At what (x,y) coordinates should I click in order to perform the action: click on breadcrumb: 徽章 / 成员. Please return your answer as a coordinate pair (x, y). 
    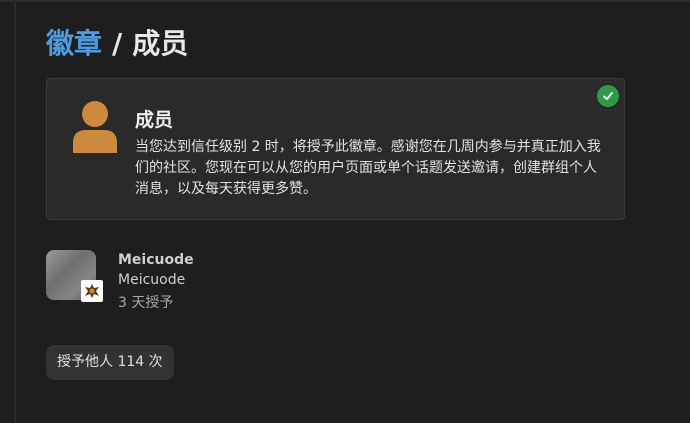
    Looking at the image, I should click on (117, 44).